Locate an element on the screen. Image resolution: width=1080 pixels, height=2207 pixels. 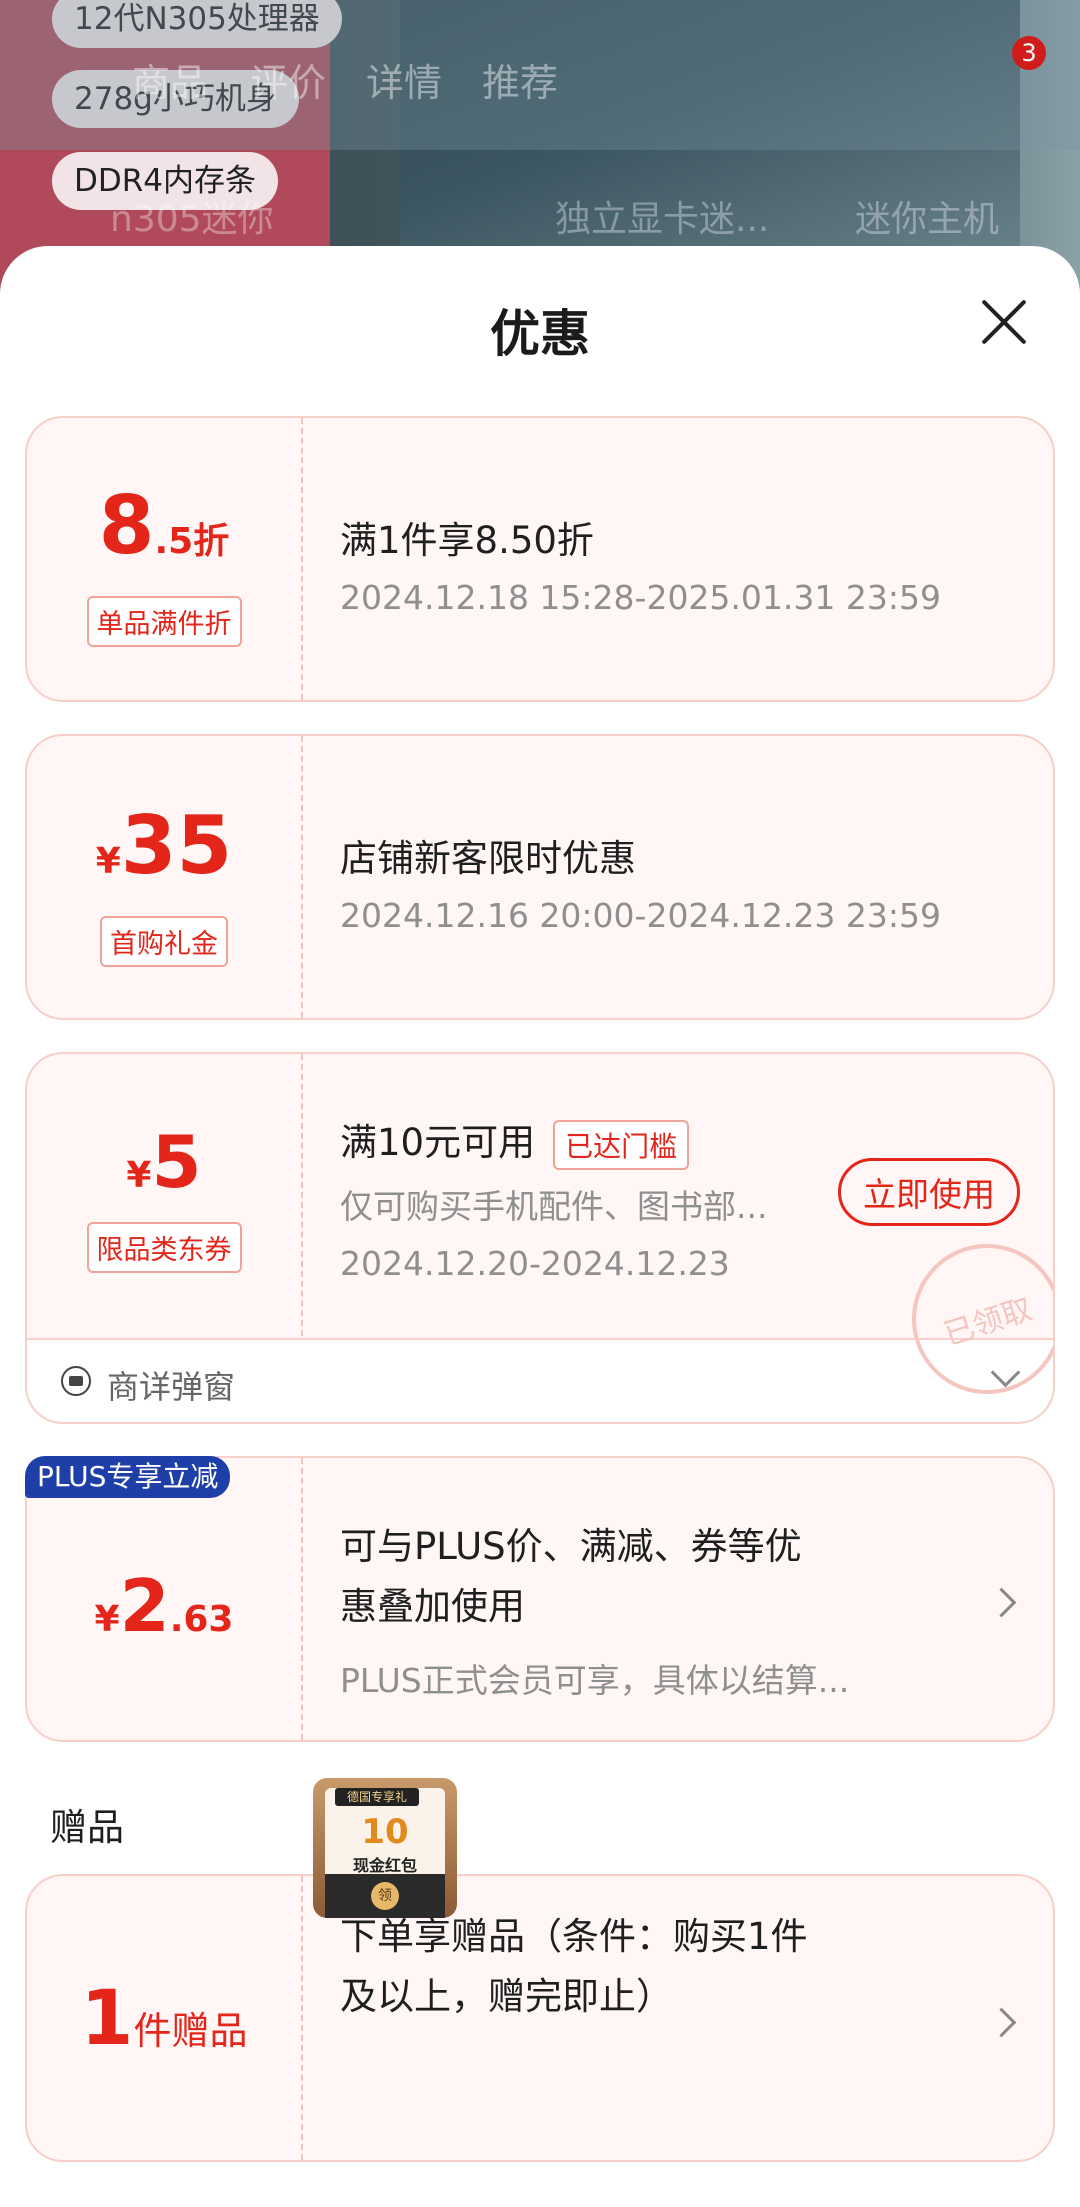
search-suggestion: 迷你主机 is located at coordinates (927, 216).